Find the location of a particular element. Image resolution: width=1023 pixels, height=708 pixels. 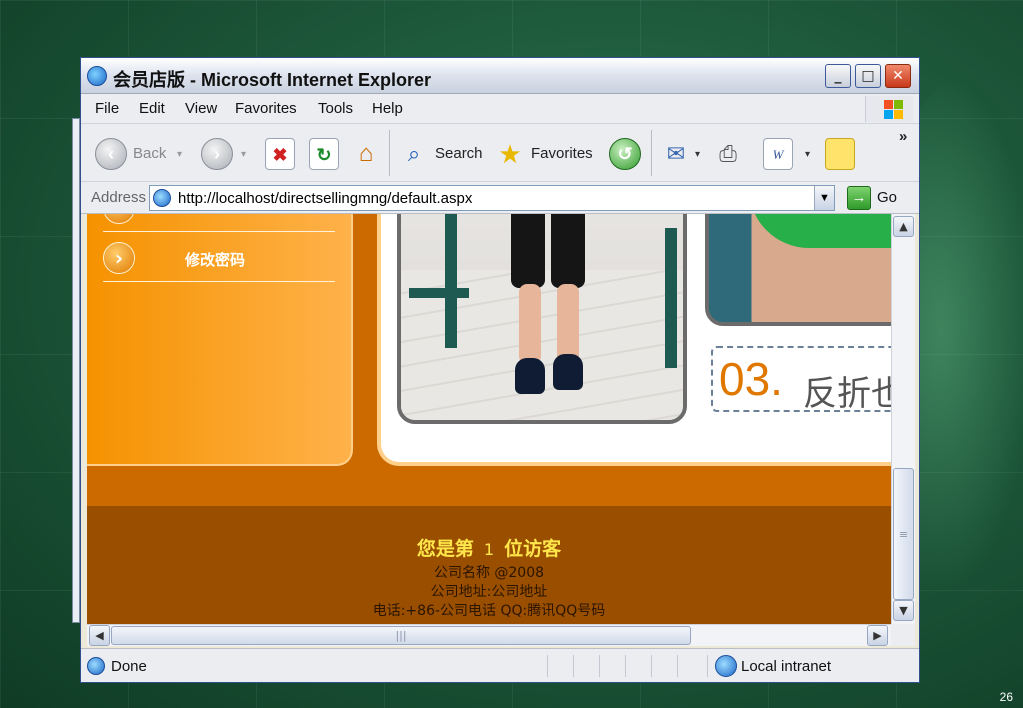

refresh-icon: ↻ is located at coordinates (324, 154).